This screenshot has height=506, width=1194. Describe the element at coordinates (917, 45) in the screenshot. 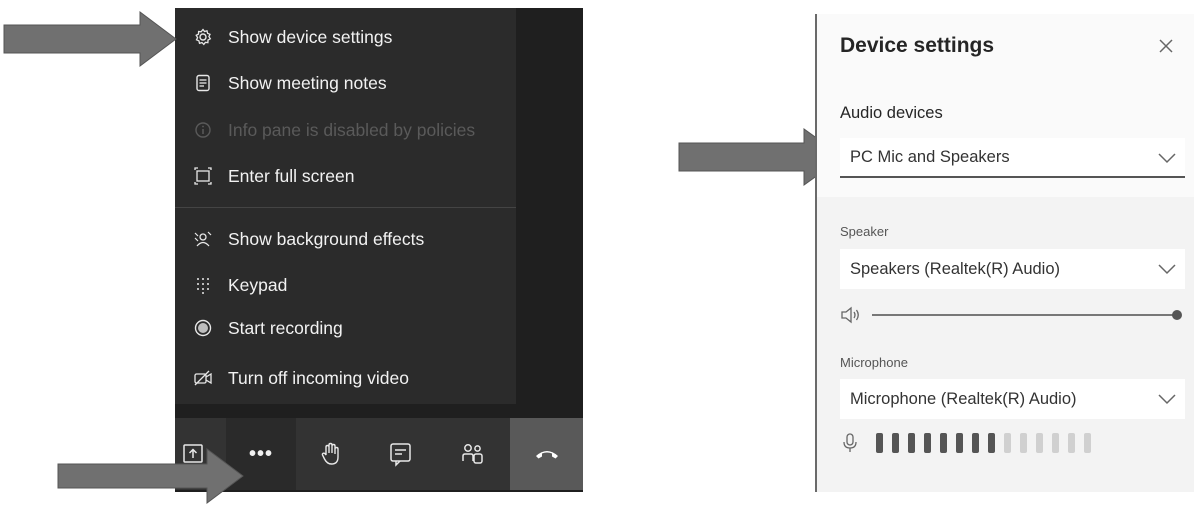

I see `page-title: Device settings` at that location.